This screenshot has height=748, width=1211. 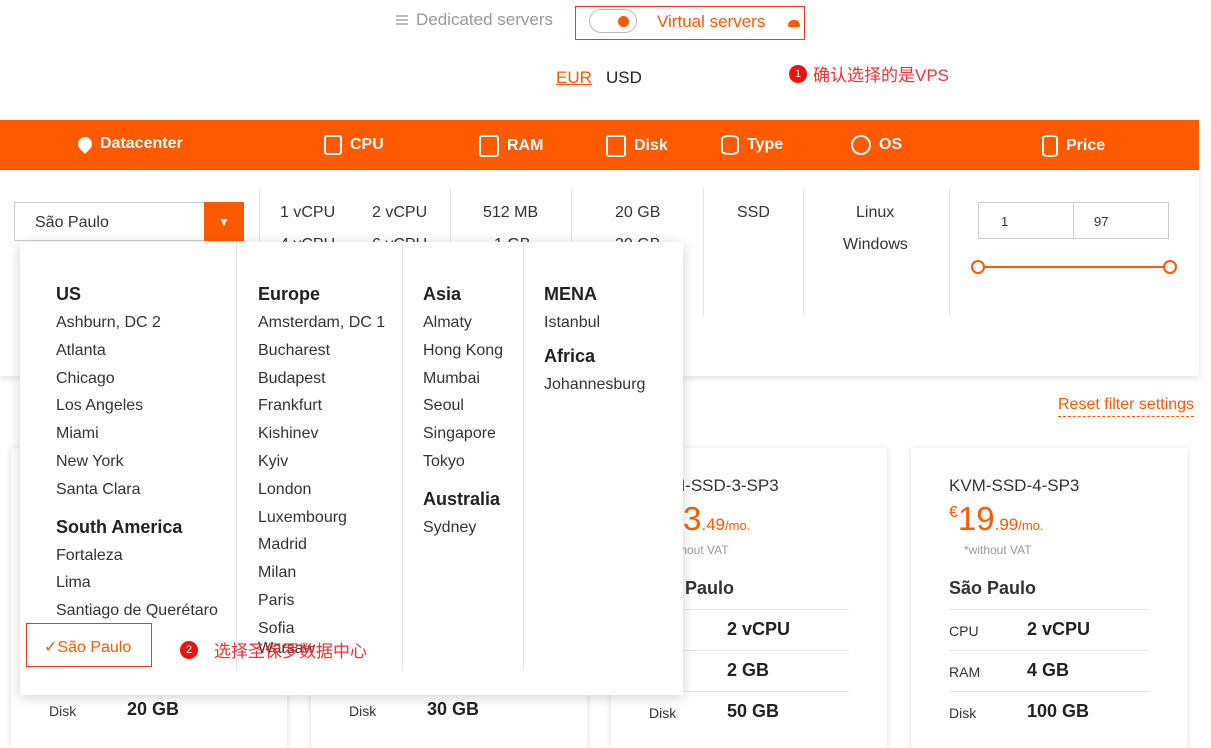 I want to click on plan-location: Paulo, so click(x=710, y=588).